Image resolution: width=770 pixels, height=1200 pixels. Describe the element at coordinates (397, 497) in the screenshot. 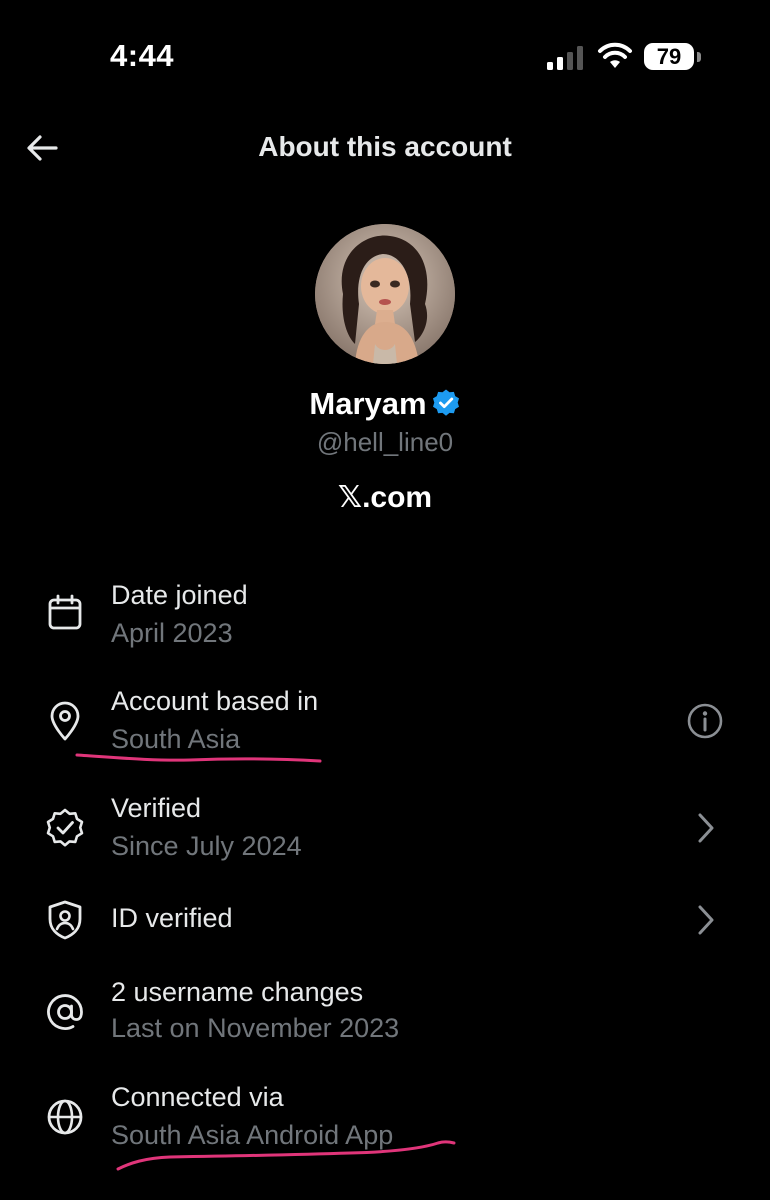

I see `platform-domain: .com` at that location.